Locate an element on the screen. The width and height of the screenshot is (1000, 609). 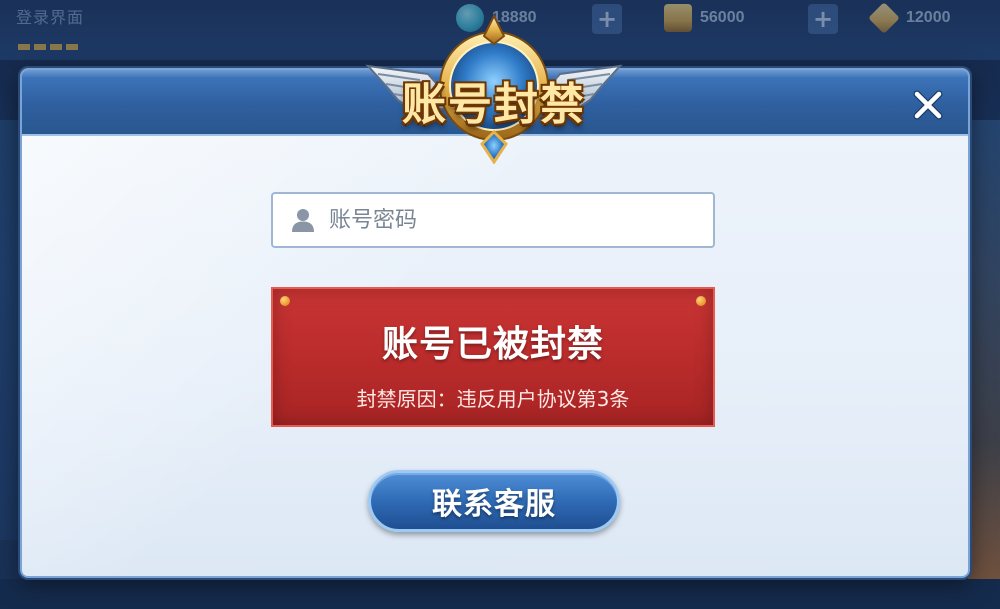
background-right-panel is located at coordinates (984, 350).